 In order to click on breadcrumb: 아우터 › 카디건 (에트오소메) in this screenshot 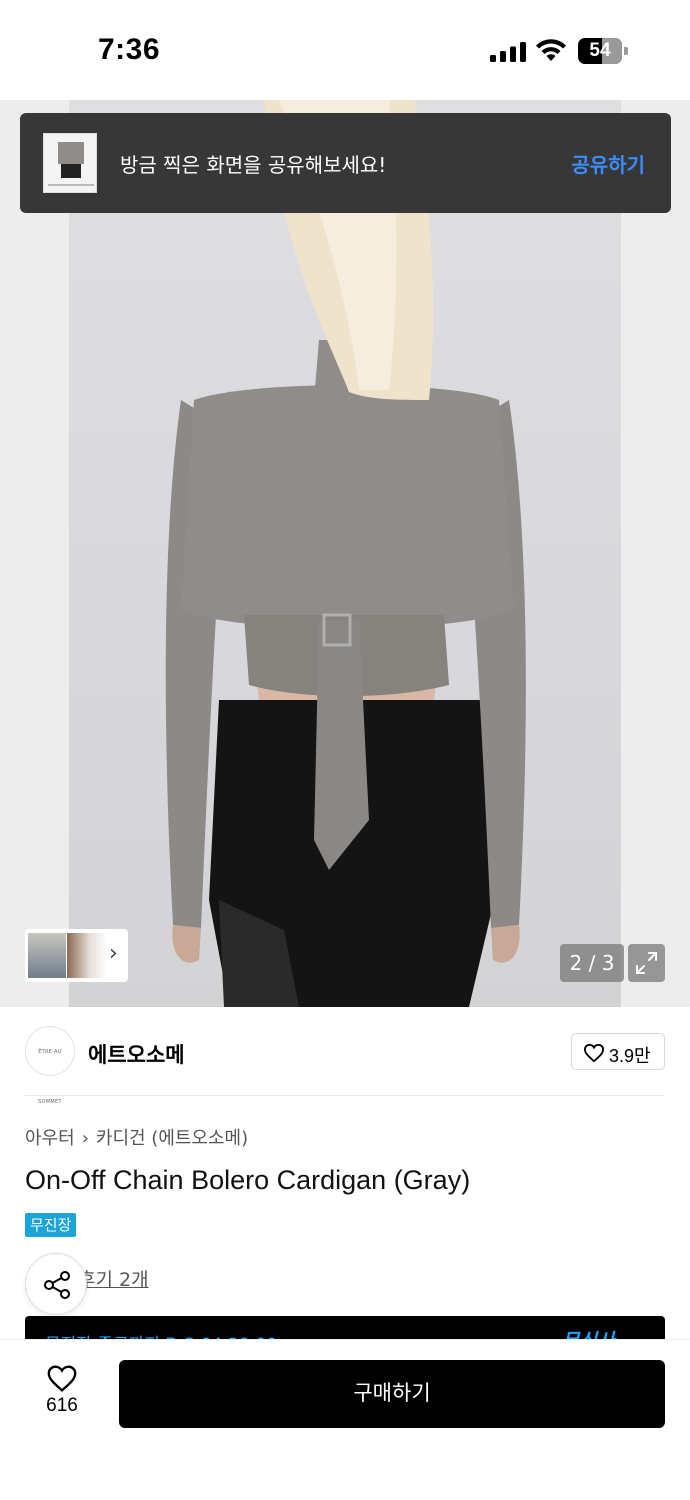, I will do `click(136, 1137)`.